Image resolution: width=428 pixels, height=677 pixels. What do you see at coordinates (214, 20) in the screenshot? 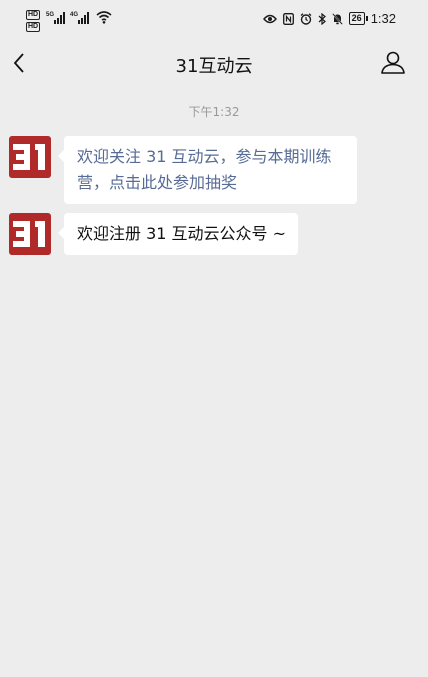
I see `status-bar: HD HD 5G 4G 26 1:32` at bounding box center [214, 20].